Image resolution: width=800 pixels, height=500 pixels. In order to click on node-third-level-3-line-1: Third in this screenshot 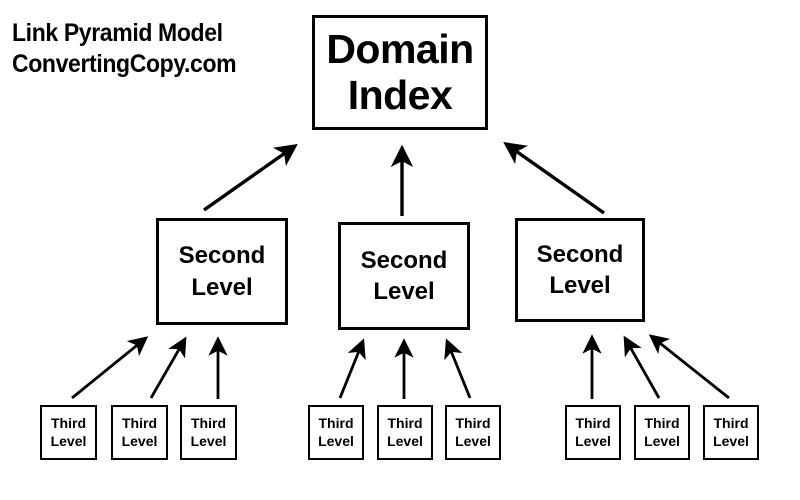, I will do `click(208, 423)`.